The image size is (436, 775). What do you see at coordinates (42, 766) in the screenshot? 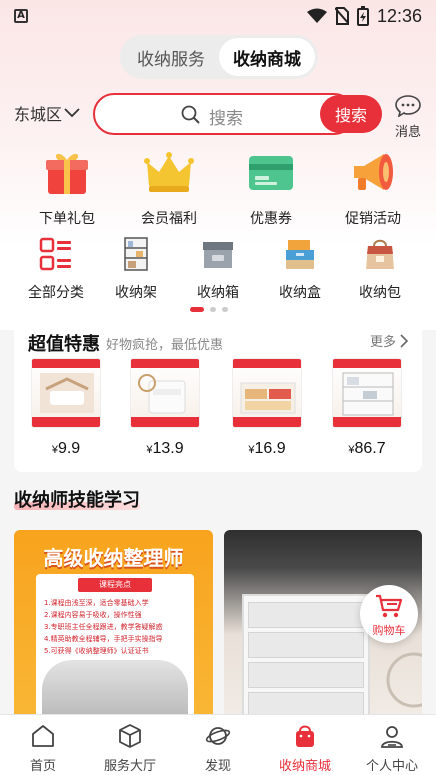
I see `nav-label: 首页` at bounding box center [42, 766].